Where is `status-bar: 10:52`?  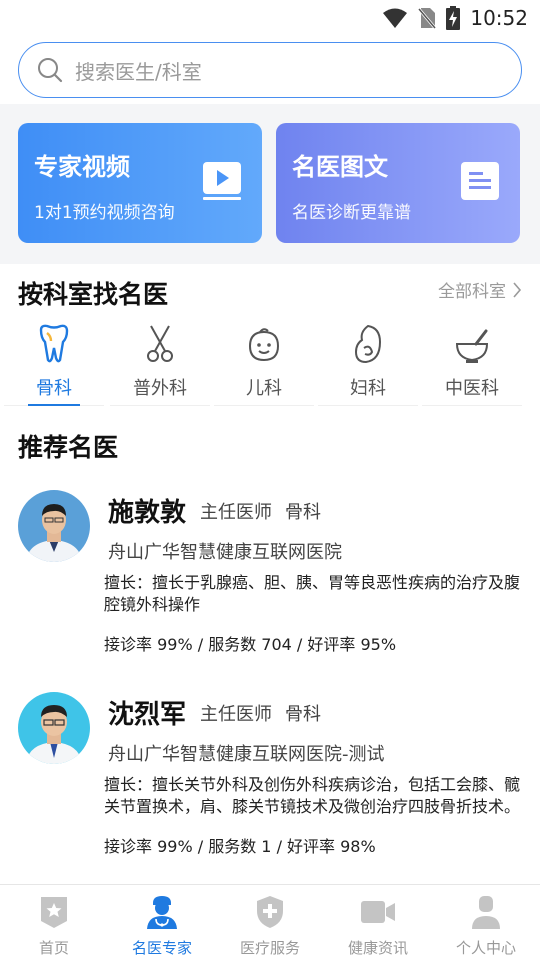
status-bar: 10:52 is located at coordinates (270, 18).